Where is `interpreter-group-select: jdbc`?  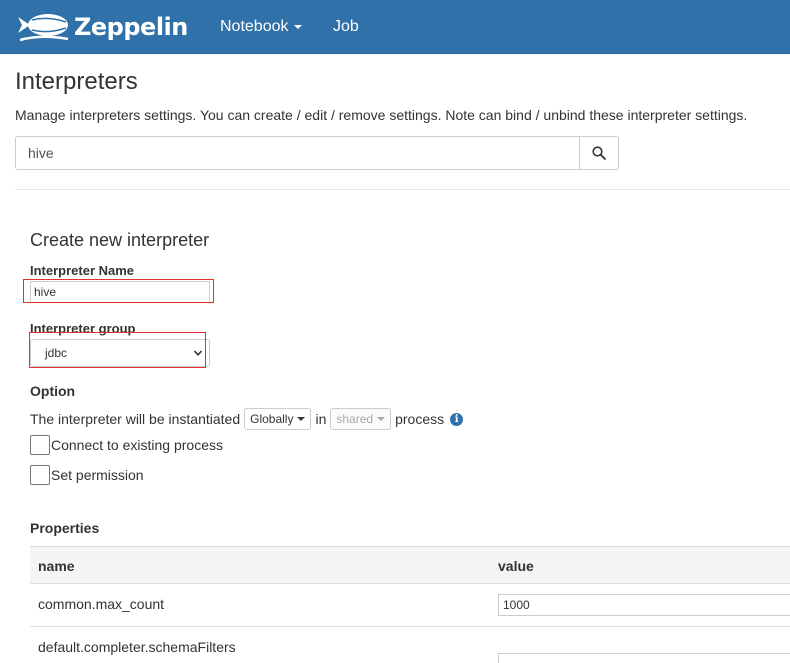 interpreter-group-select: jdbc is located at coordinates (120, 353).